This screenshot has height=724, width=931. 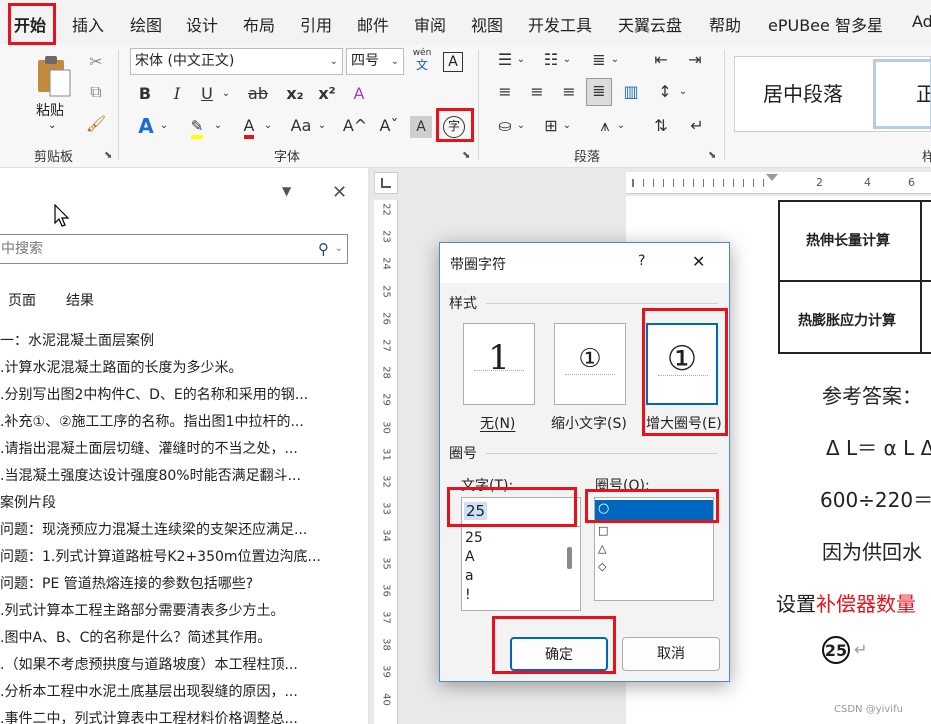 I want to click on tab-item: 审阅, so click(x=430, y=24).